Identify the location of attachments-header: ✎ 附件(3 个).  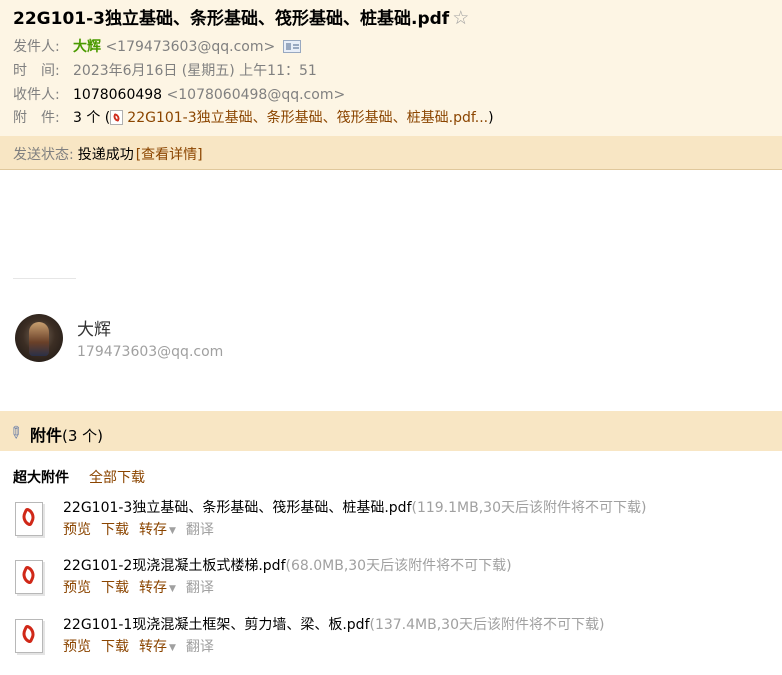
(391, 431).